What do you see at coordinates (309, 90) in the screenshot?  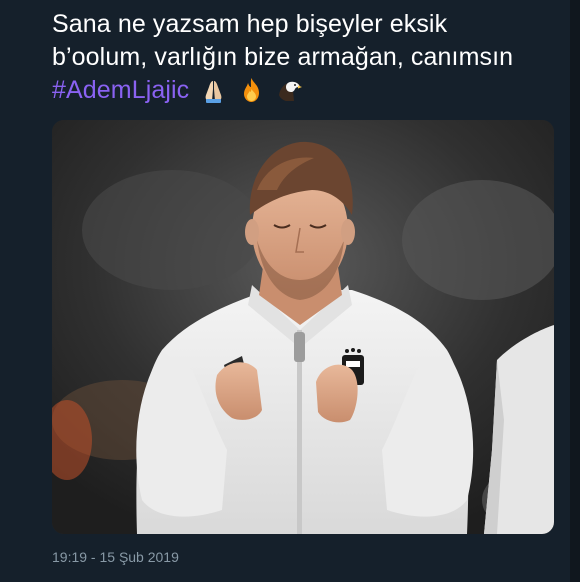 I see `tweet-line-3: #AdemLjajic` at bounding box center [309, 90].